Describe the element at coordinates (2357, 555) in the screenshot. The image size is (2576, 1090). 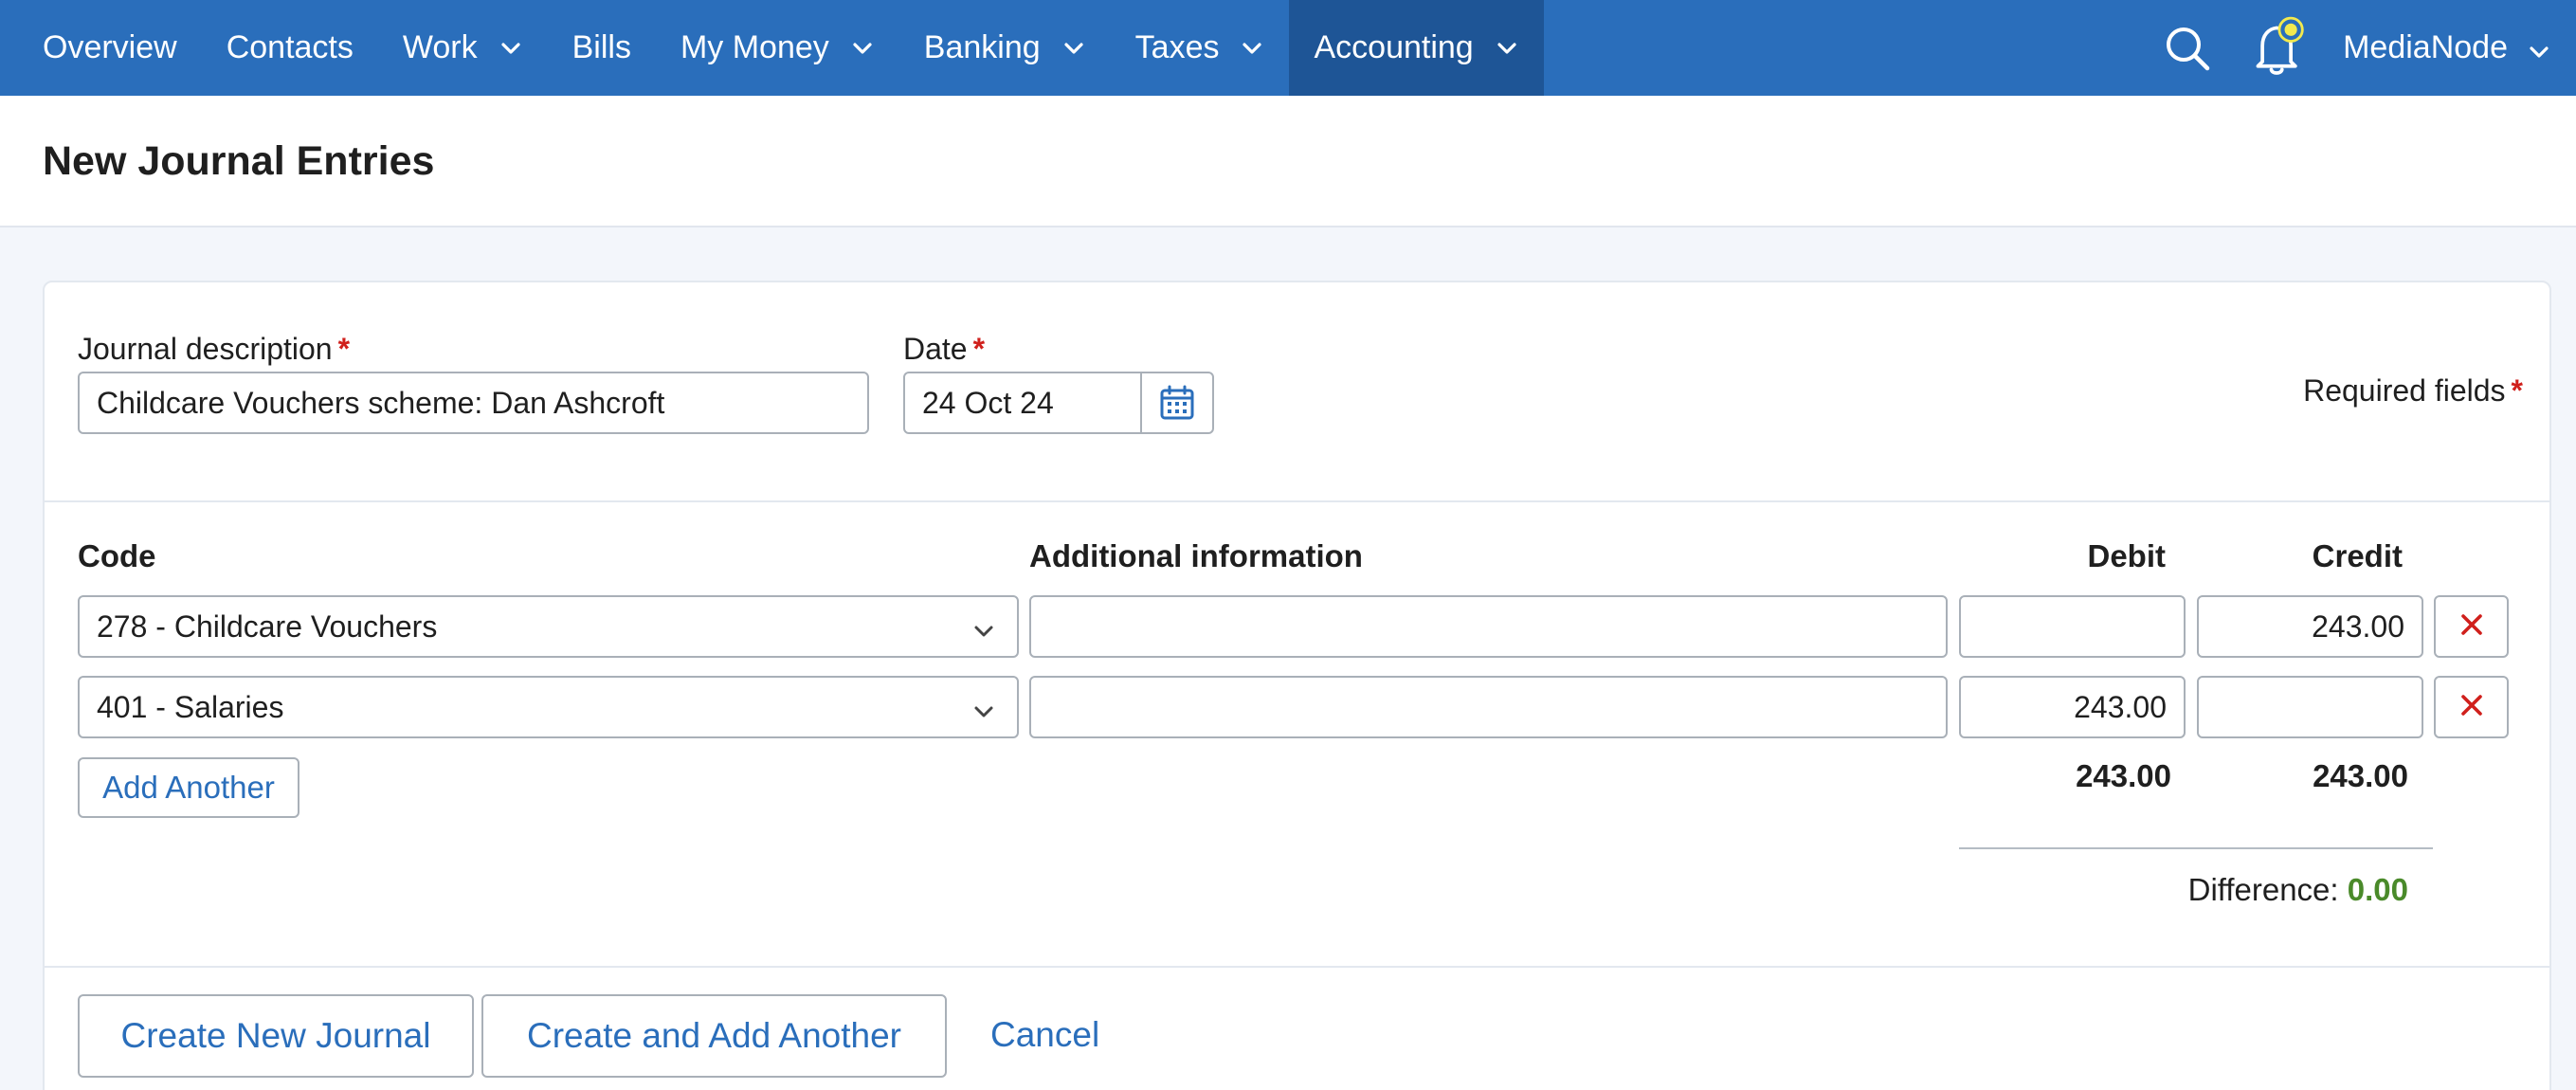
I see `column-header-credit: Credit` at that location.